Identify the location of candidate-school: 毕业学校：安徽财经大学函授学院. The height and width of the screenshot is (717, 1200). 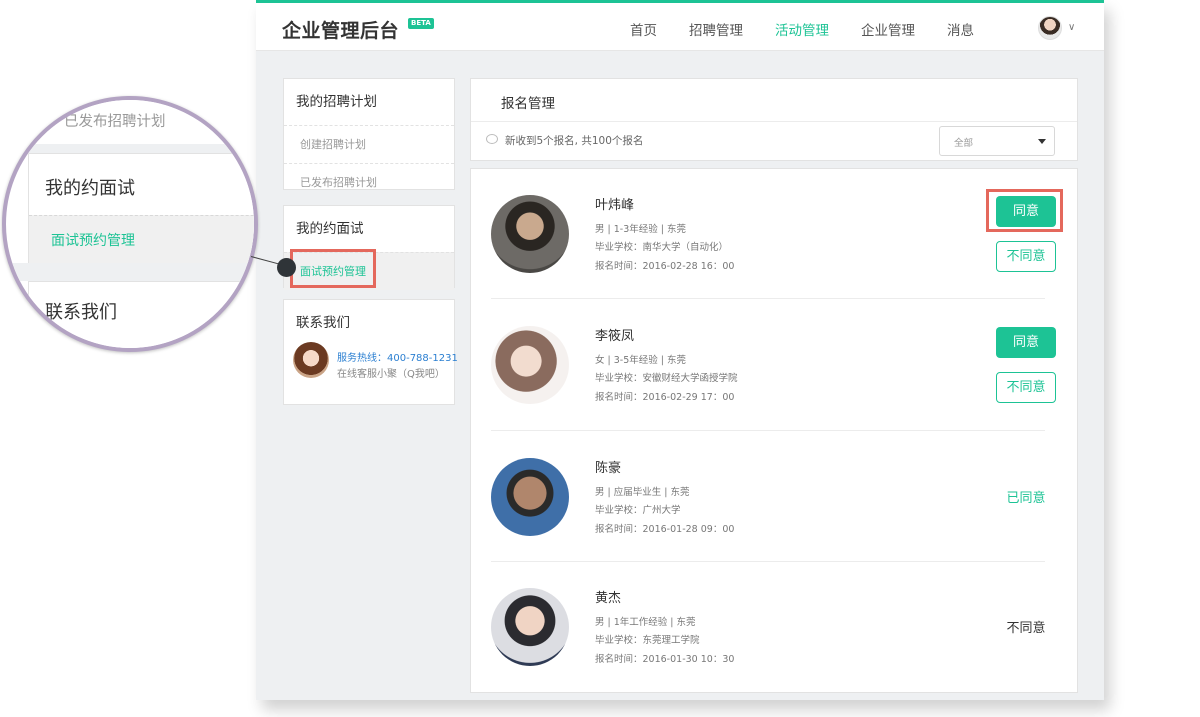
(666, 378).